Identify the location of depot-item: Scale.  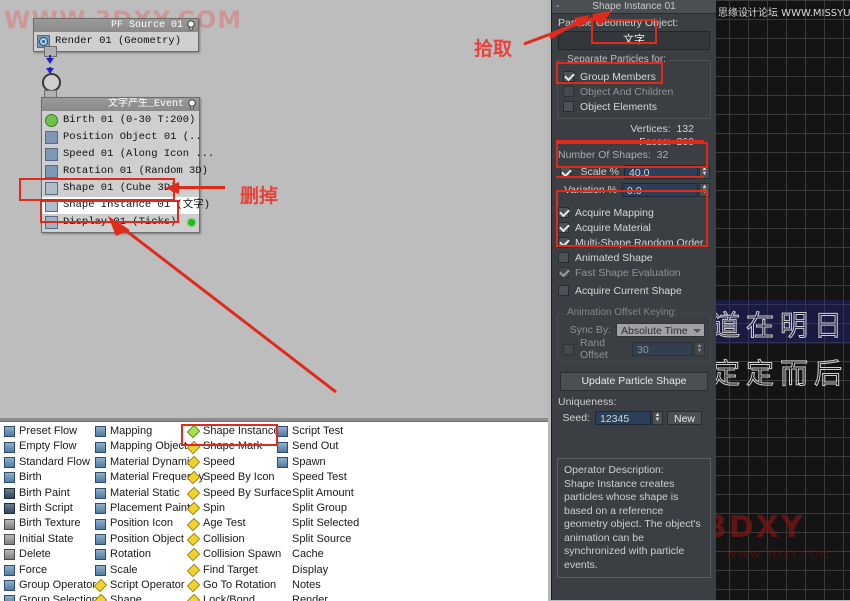
(142, 570).